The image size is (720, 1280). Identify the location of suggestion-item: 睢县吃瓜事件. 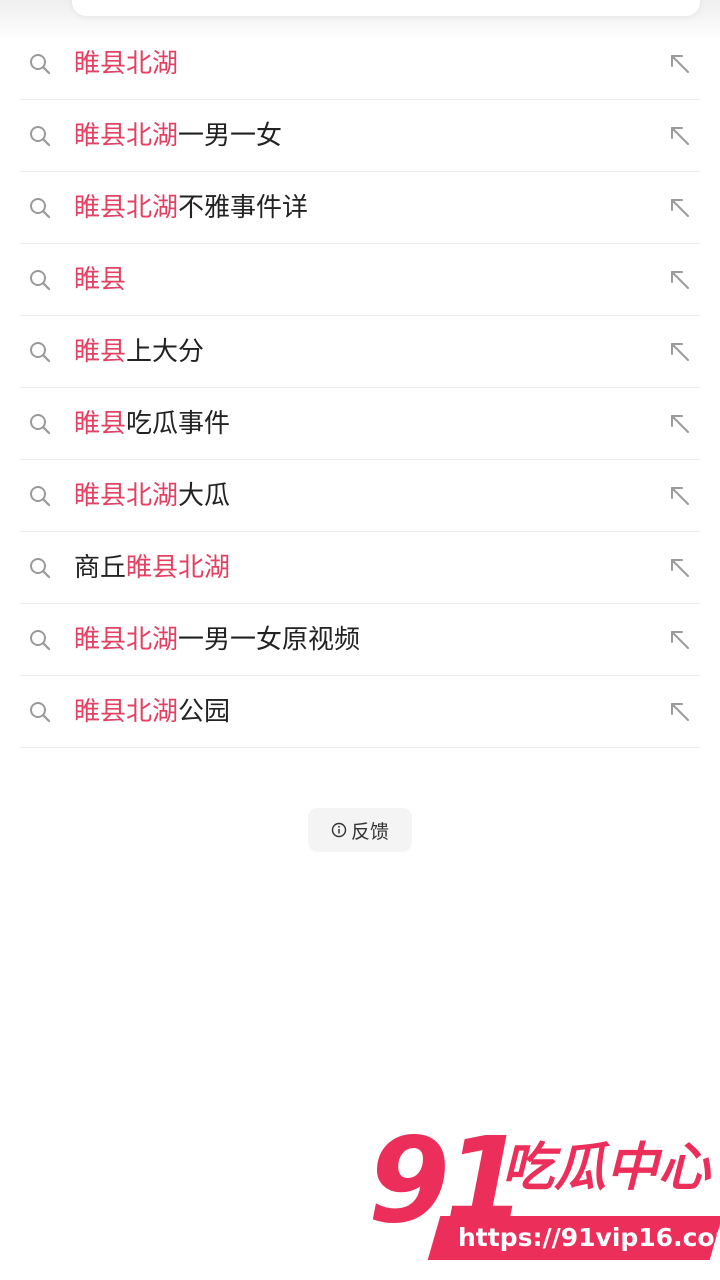
(360, 424).